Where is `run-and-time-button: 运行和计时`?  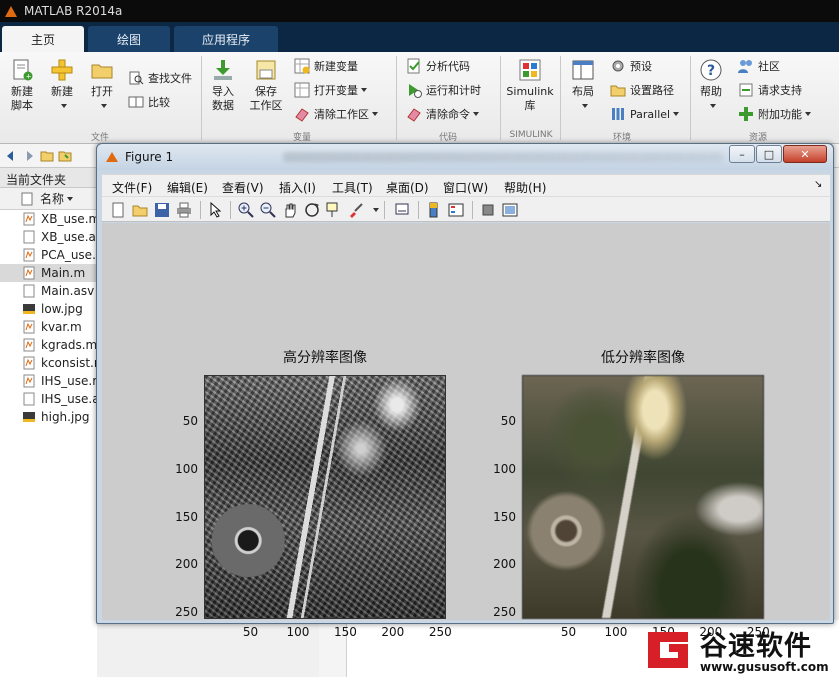
run-and-time-button: 运行和计时 is located at coordinates (443, 90).